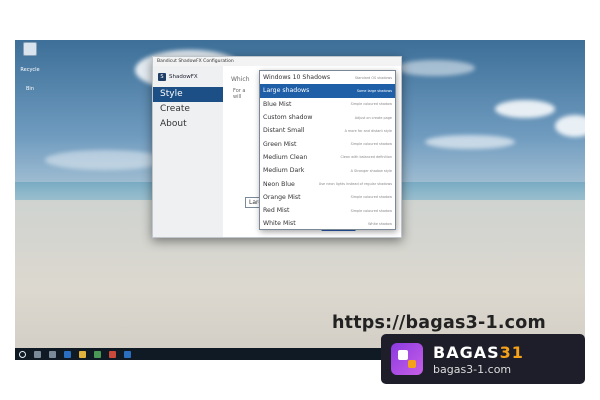 The image size is (600, 400). I want to click on badge-subtitle: bagas3-1.com, so click(472, 369).